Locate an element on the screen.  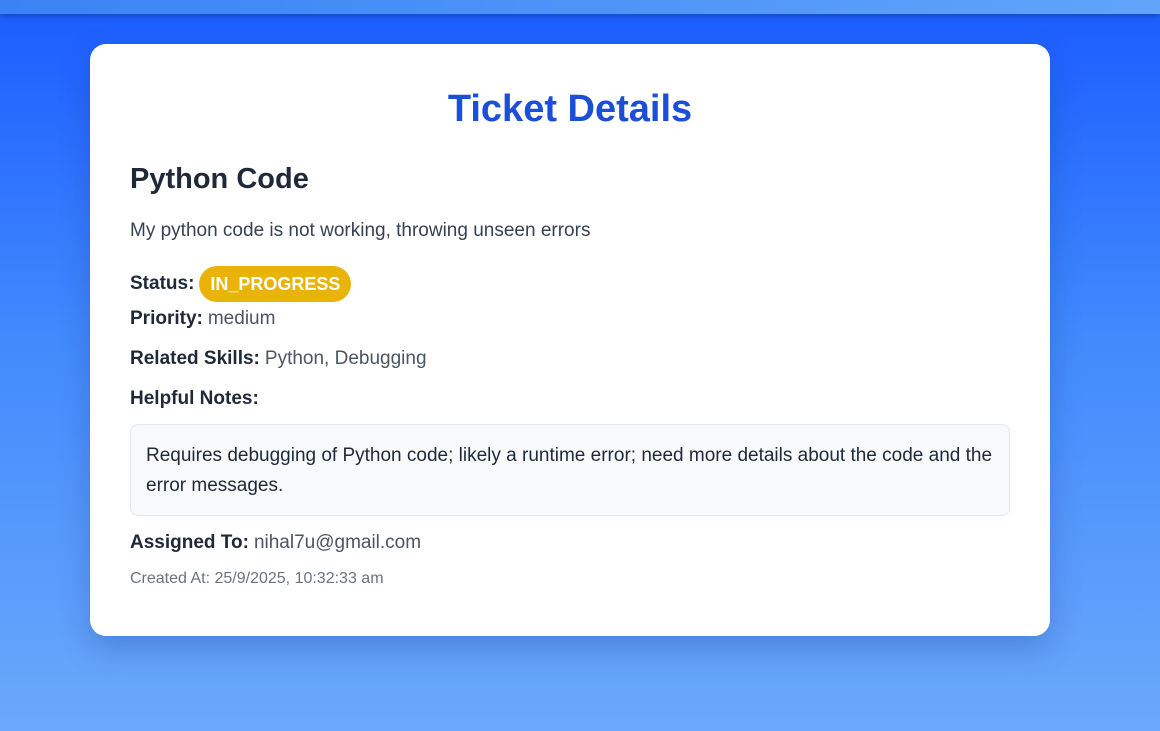
assigned-label: Assigned To: is located at coordinates (189, 542).